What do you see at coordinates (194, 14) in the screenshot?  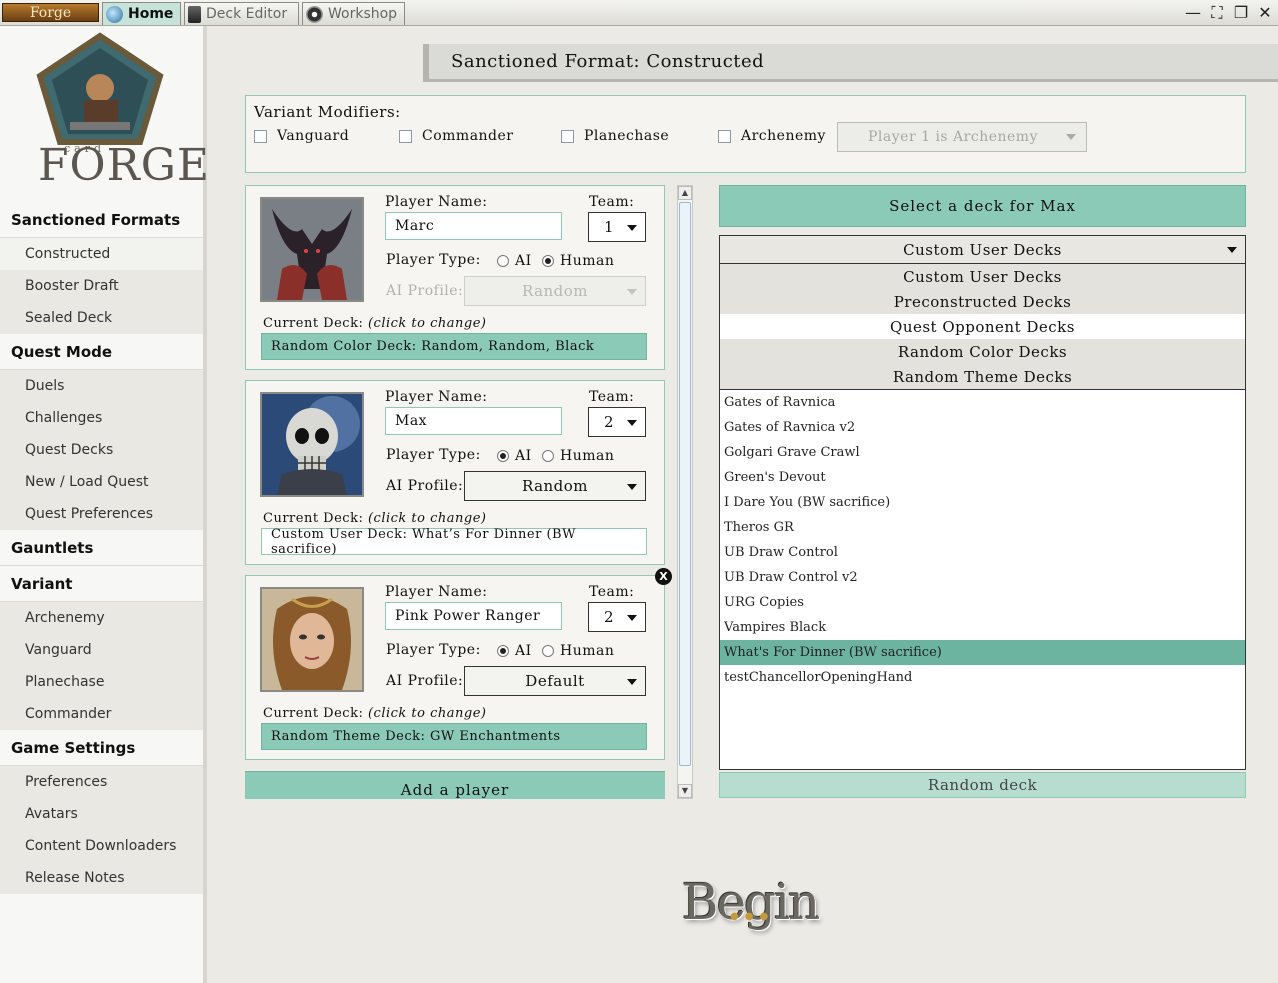 I see `deck-icon` at bounding box center [194, 14].